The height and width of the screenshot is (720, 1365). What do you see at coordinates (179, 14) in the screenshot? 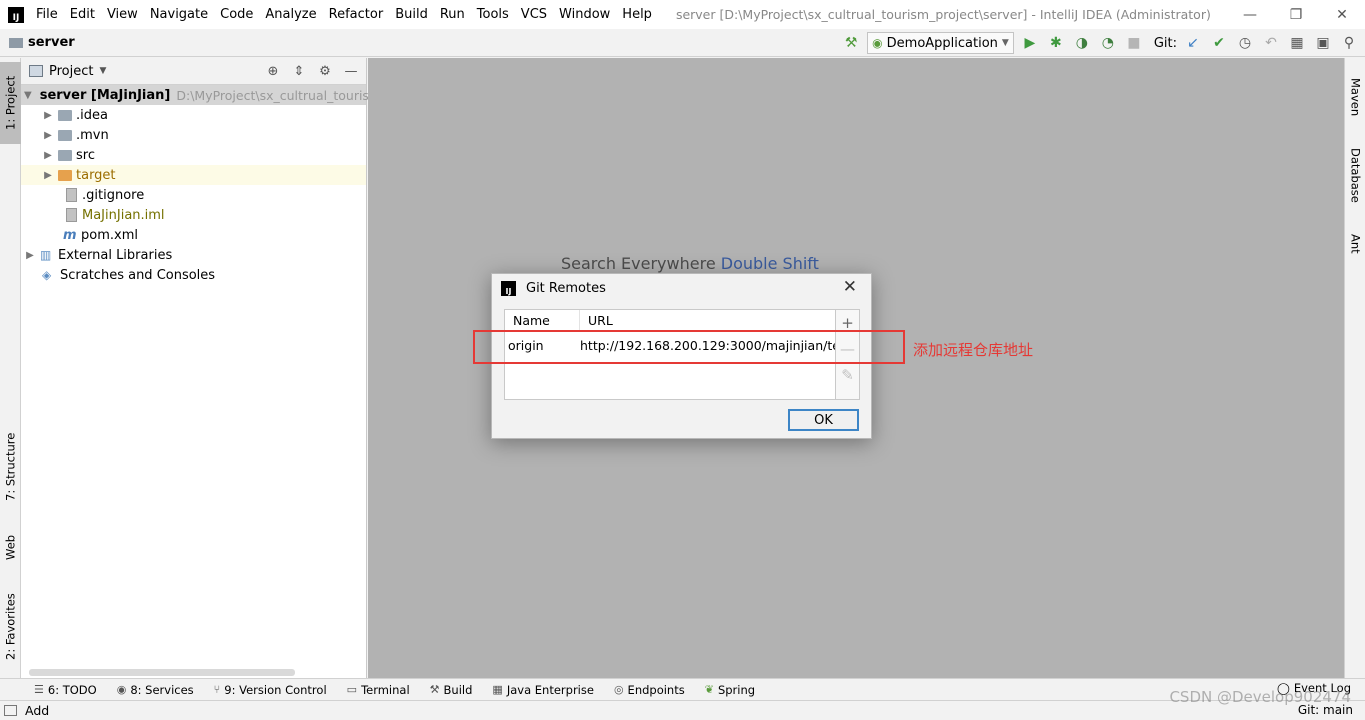
I see `menu-navigate: Navigate` at bounding box center [179, 14].